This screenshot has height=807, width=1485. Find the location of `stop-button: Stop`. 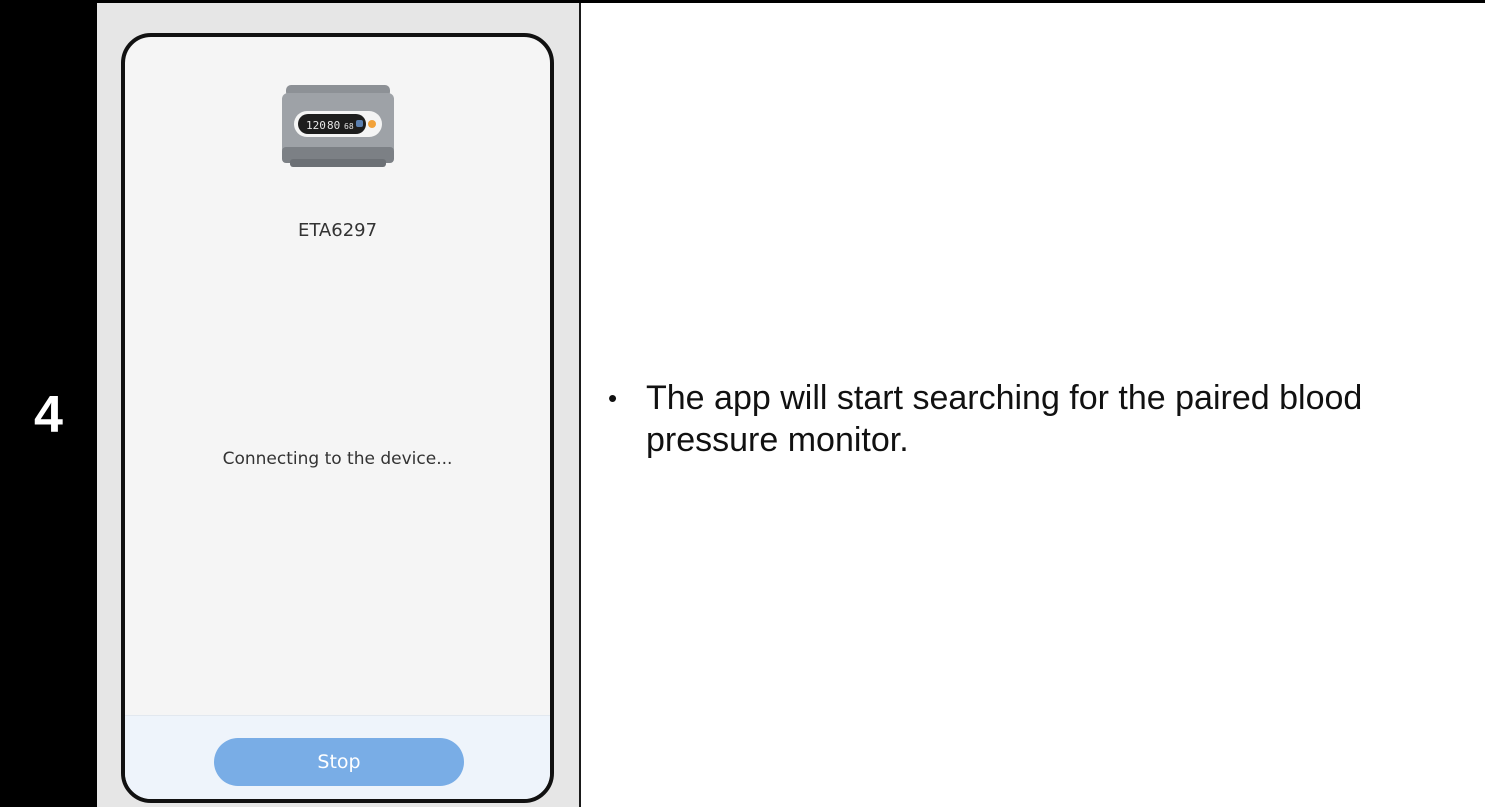

stop-button: Stop is located at coordinates (339, 762).